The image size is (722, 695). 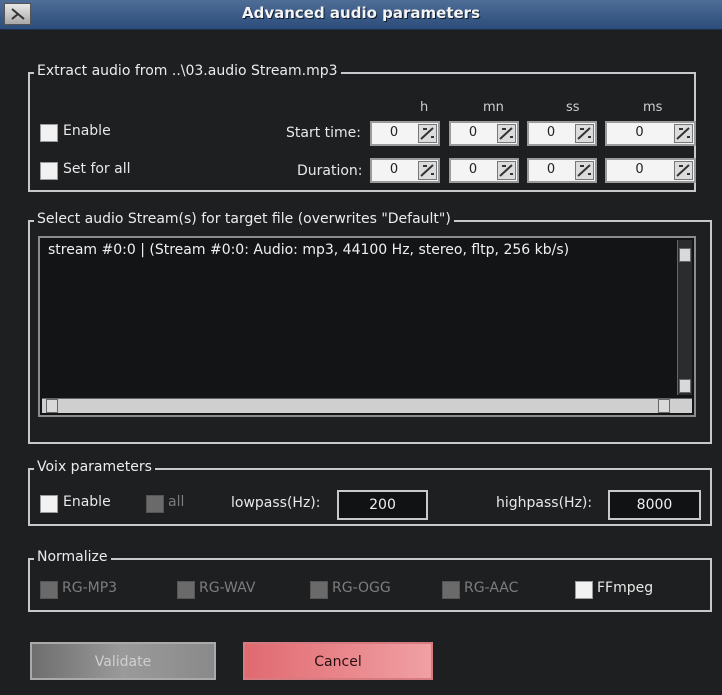 I want to click on vertical-scrollbar, so click(x=684, y=317).